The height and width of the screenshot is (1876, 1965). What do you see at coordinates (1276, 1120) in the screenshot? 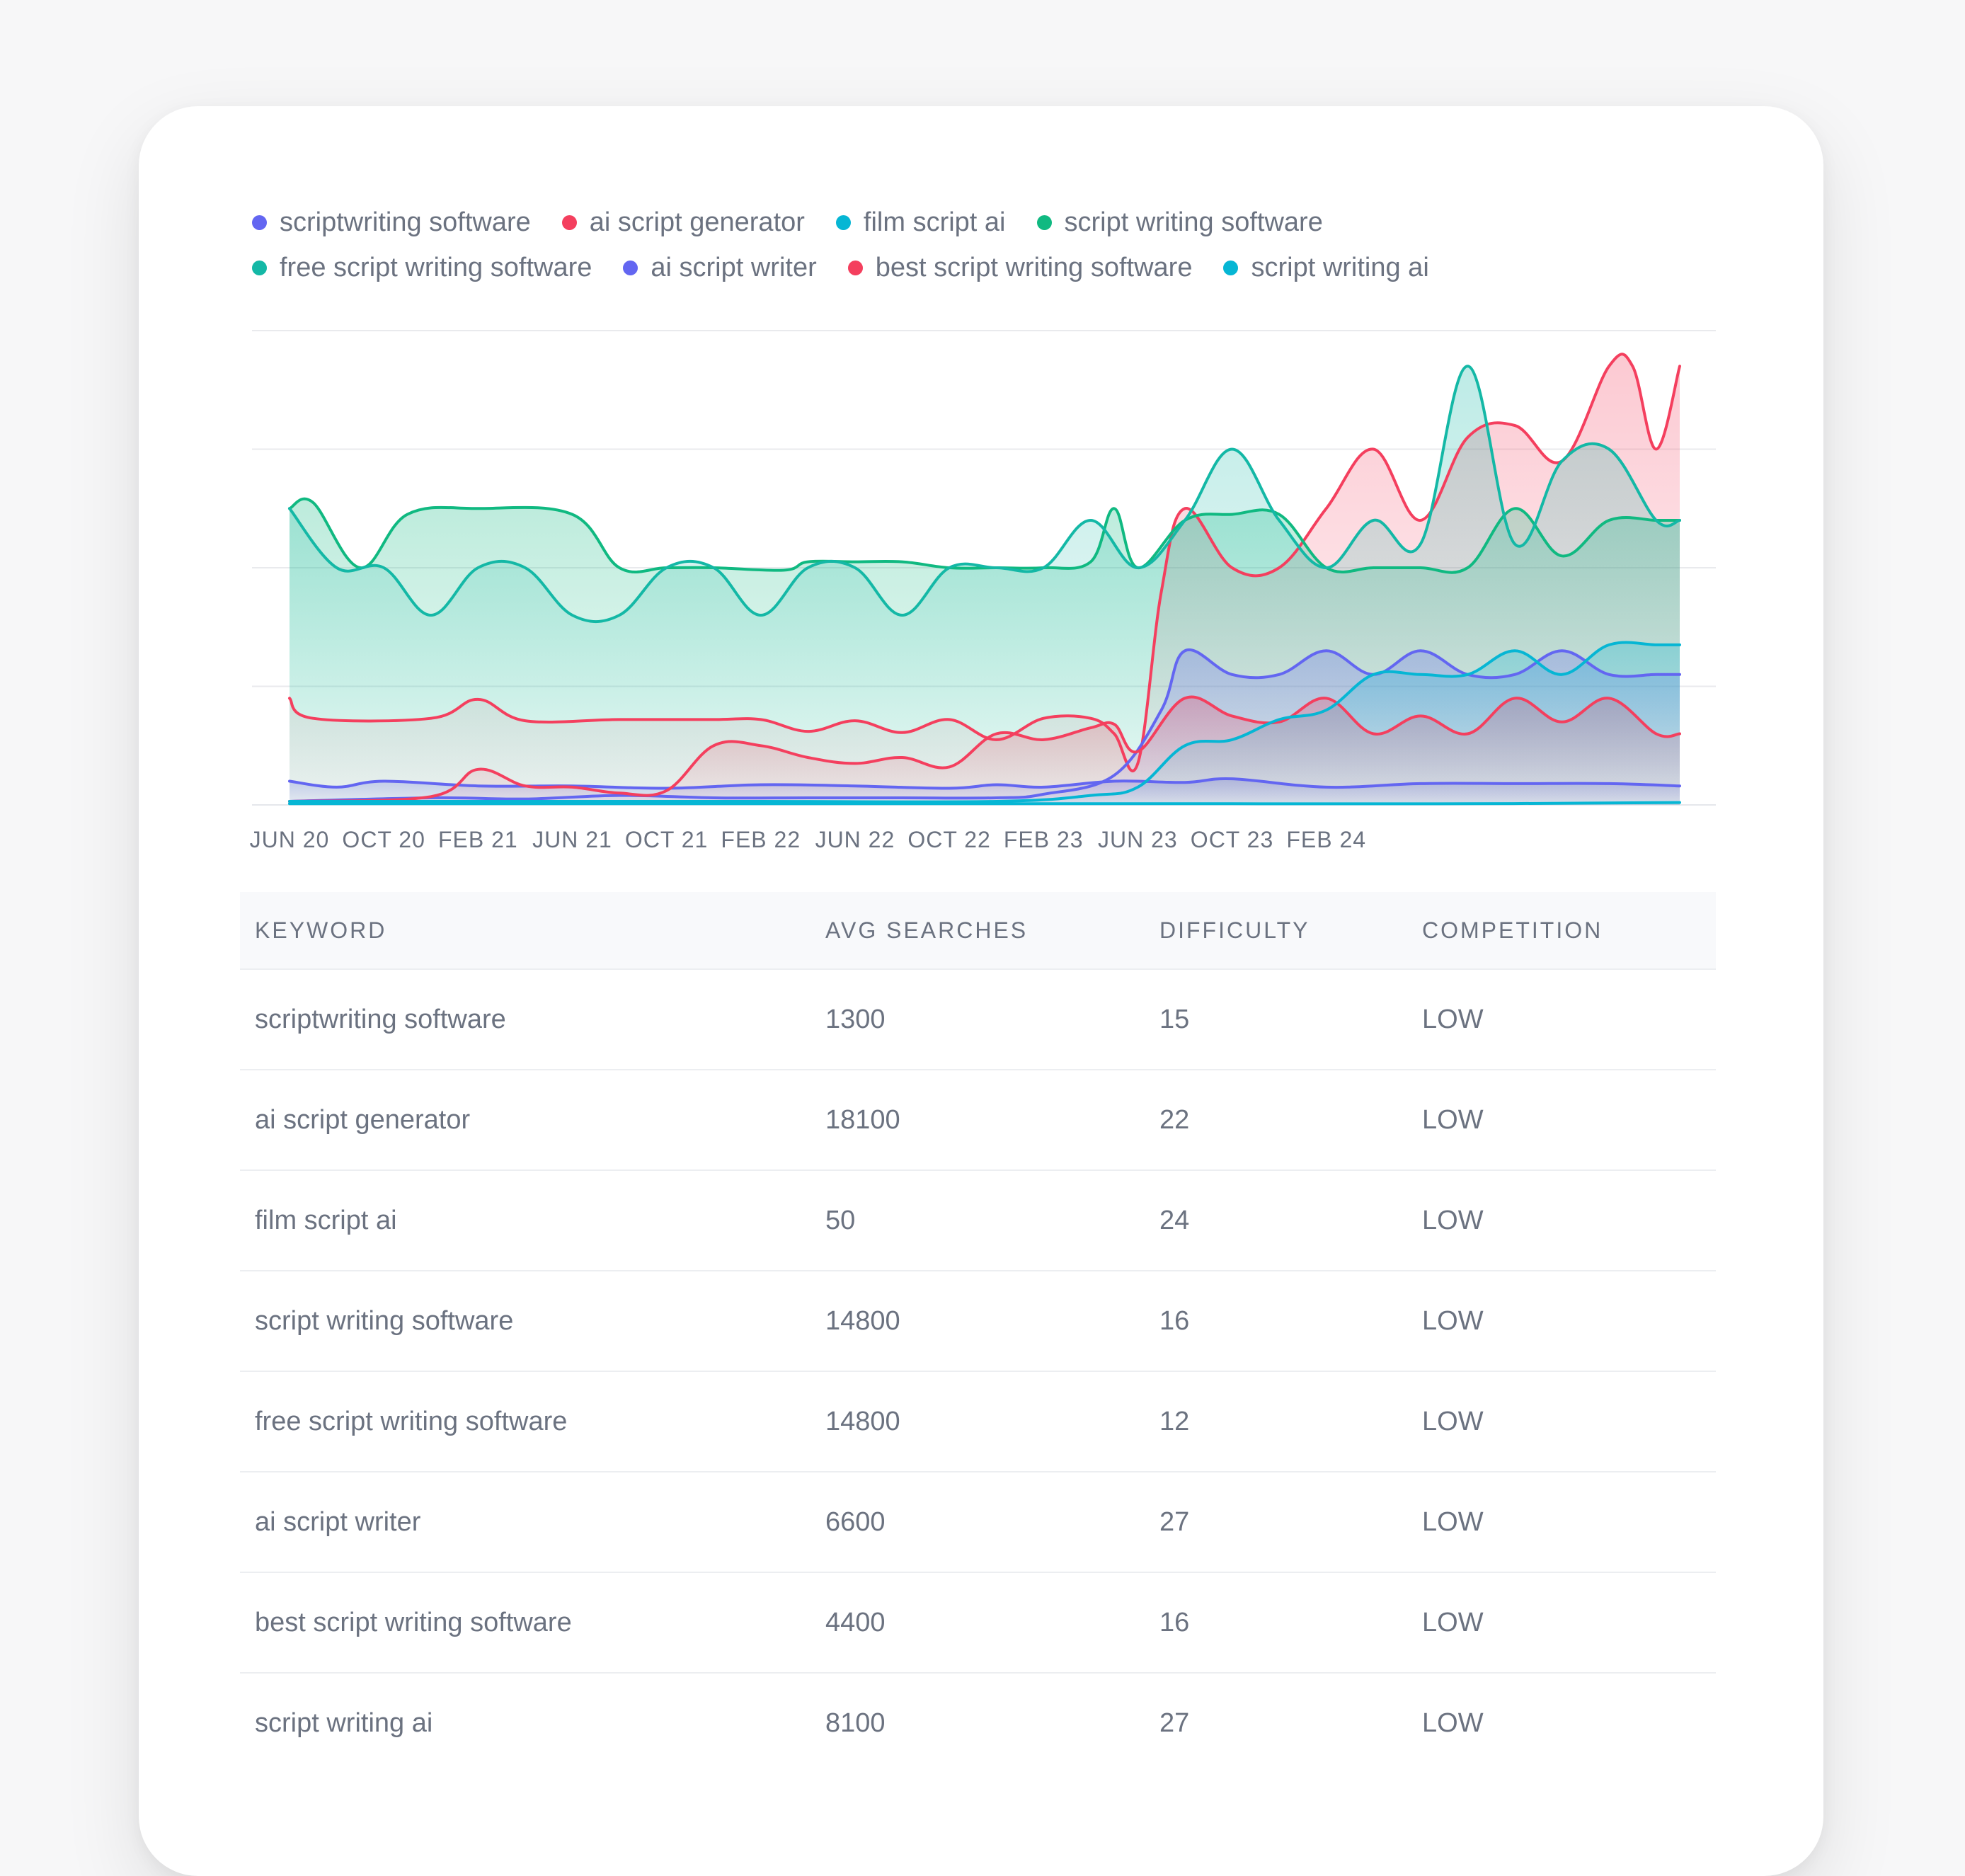
I see `difficulty-cell: 22` at bounding box center [1276, 1120].